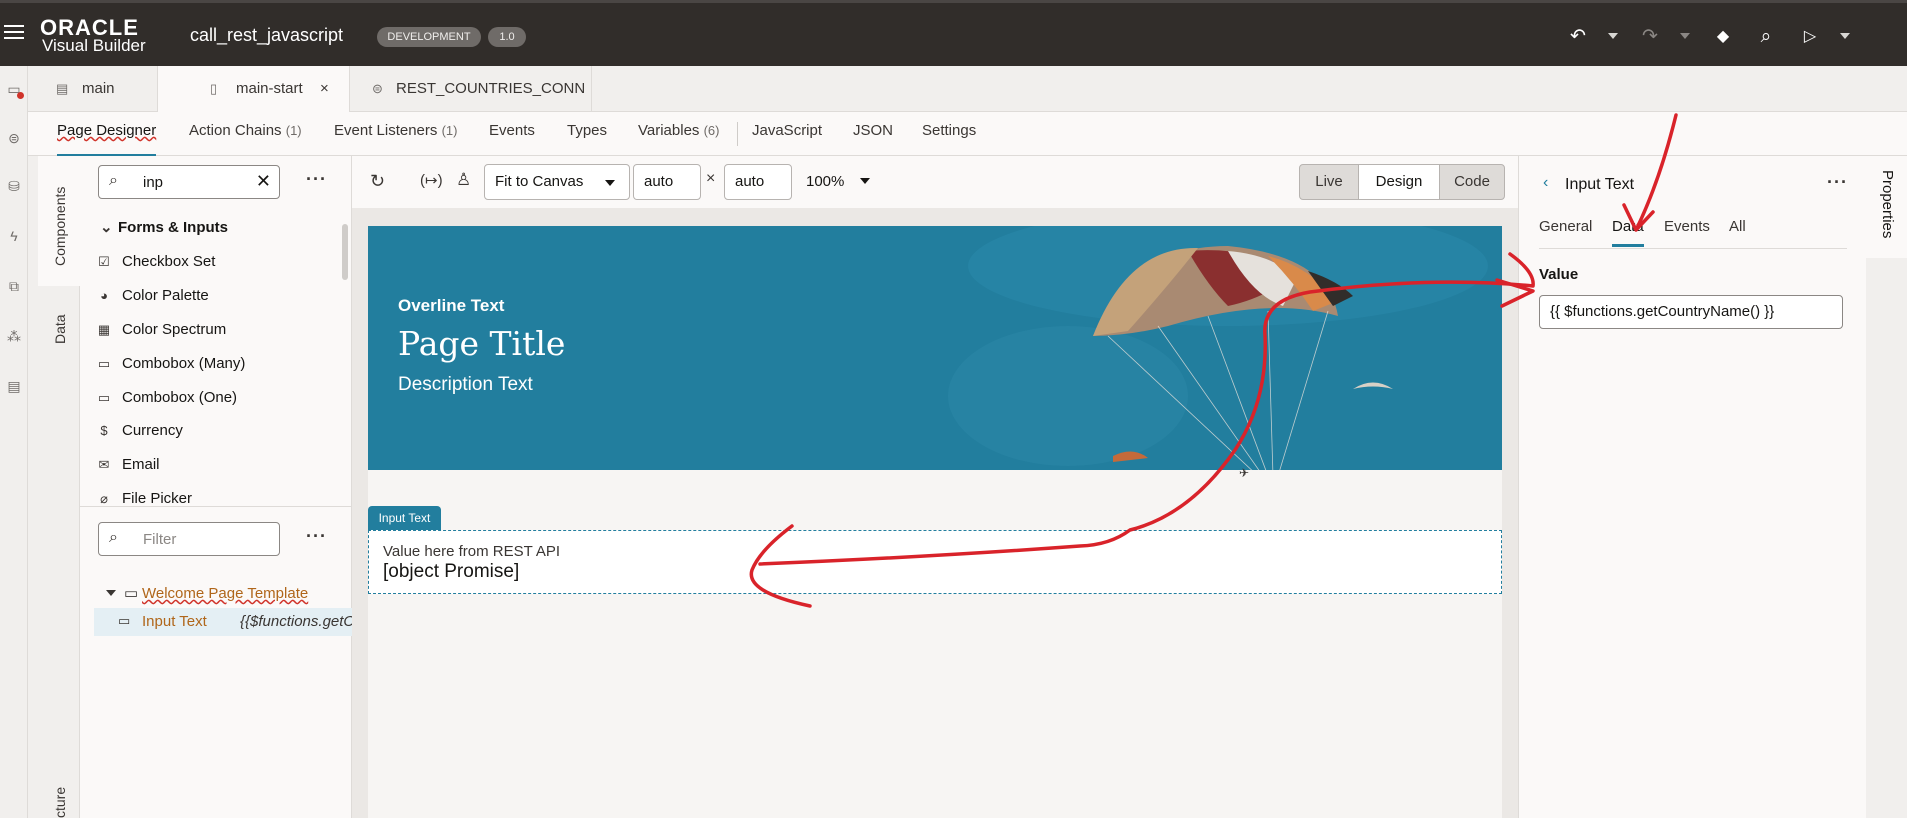 The width and height of the screenshot is (1907, 818). Describe the element at coordinates (1559, 274) in the screenshot. I see `value-label: Value` at that location.